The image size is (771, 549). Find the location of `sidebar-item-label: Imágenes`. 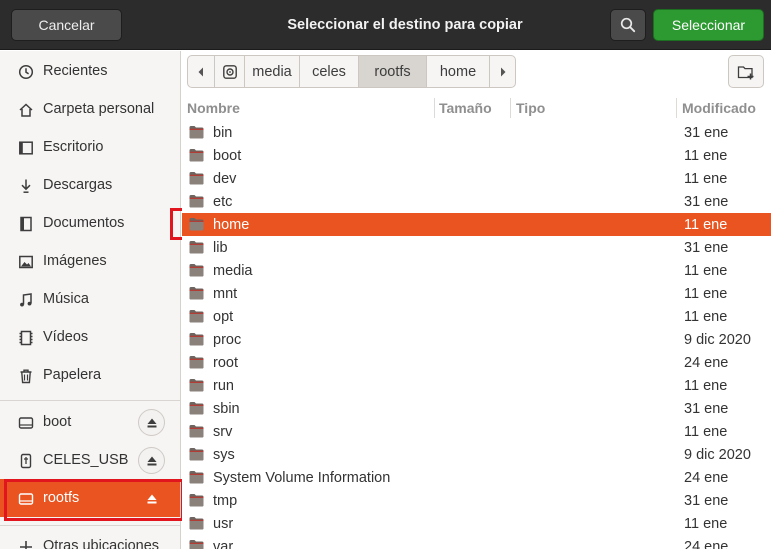

sidebar-item-label: Imágenes is located at coordinates (75, 261).